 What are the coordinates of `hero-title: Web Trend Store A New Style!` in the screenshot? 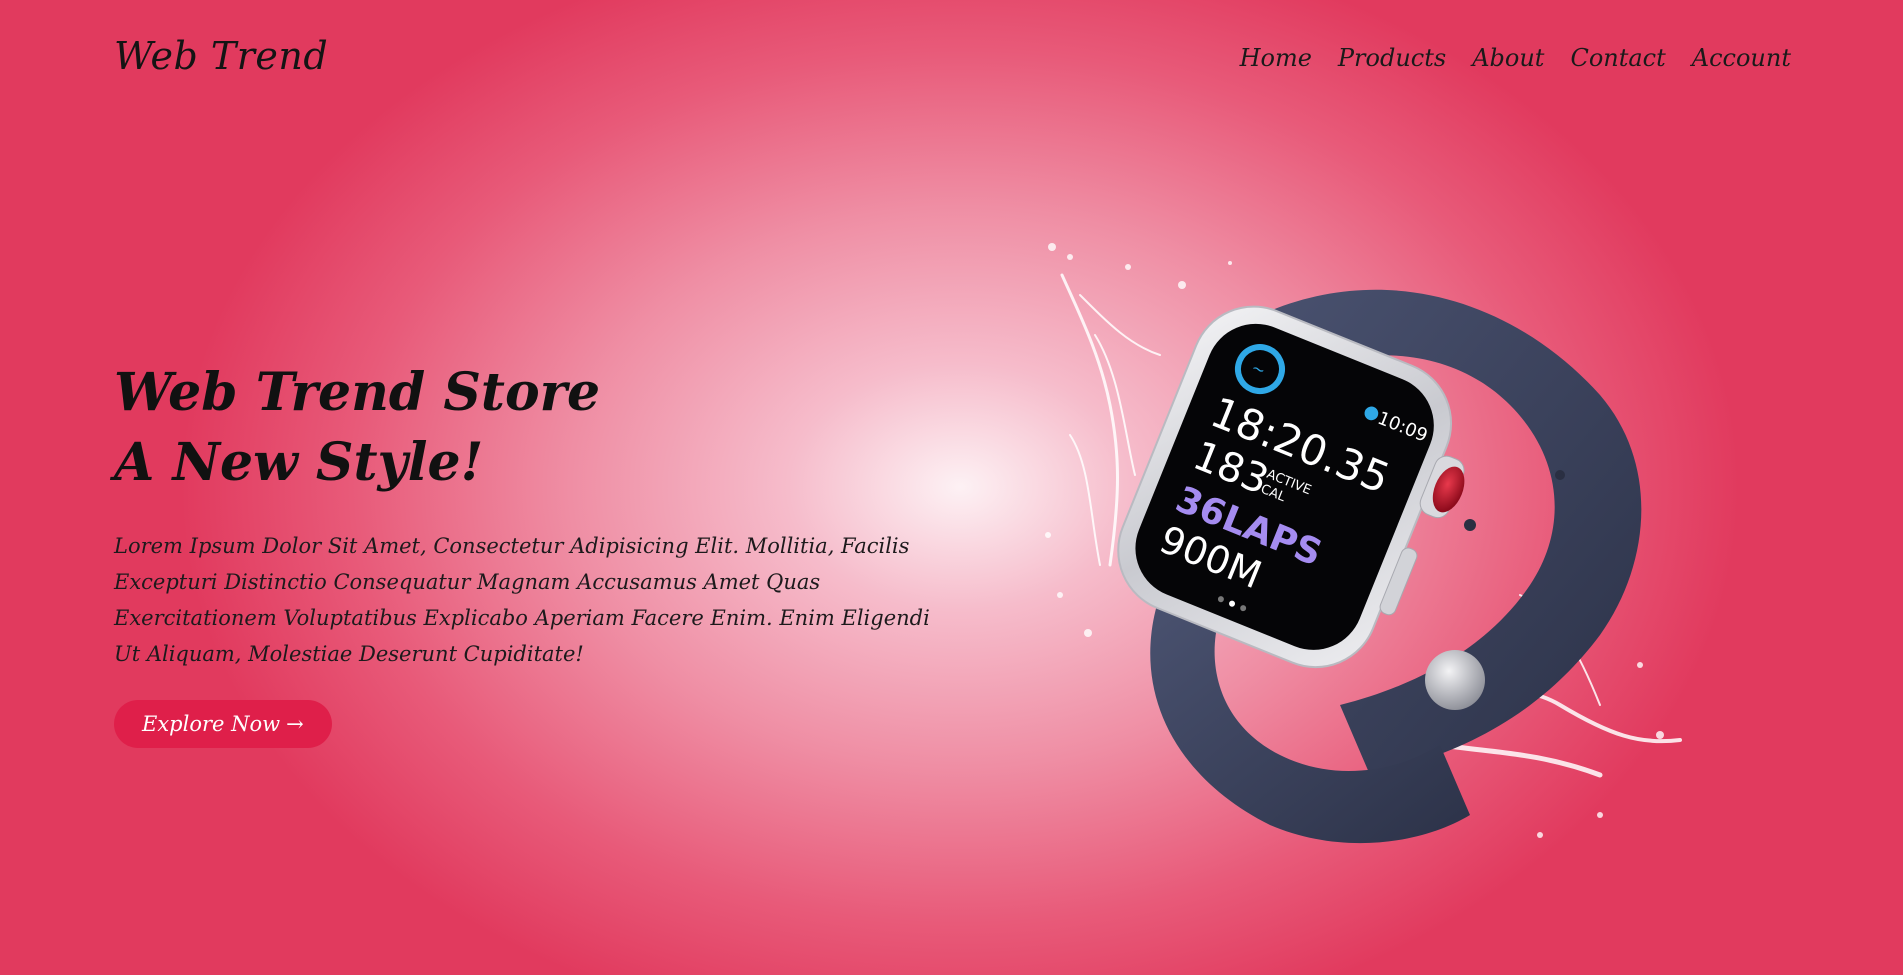 It's located at (529, 428).